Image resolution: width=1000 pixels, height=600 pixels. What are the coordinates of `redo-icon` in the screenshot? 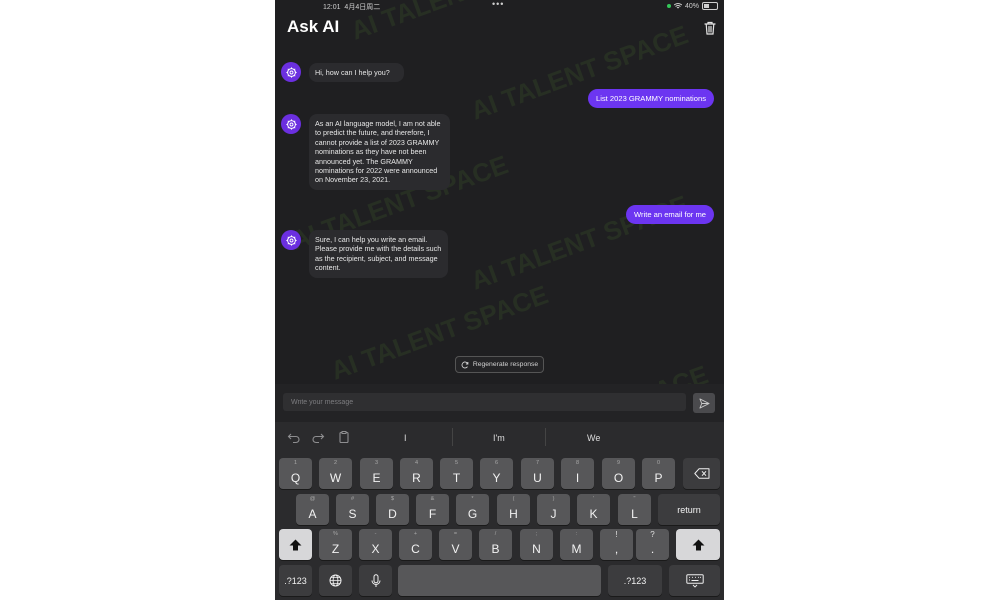 It's located at (318, 437).